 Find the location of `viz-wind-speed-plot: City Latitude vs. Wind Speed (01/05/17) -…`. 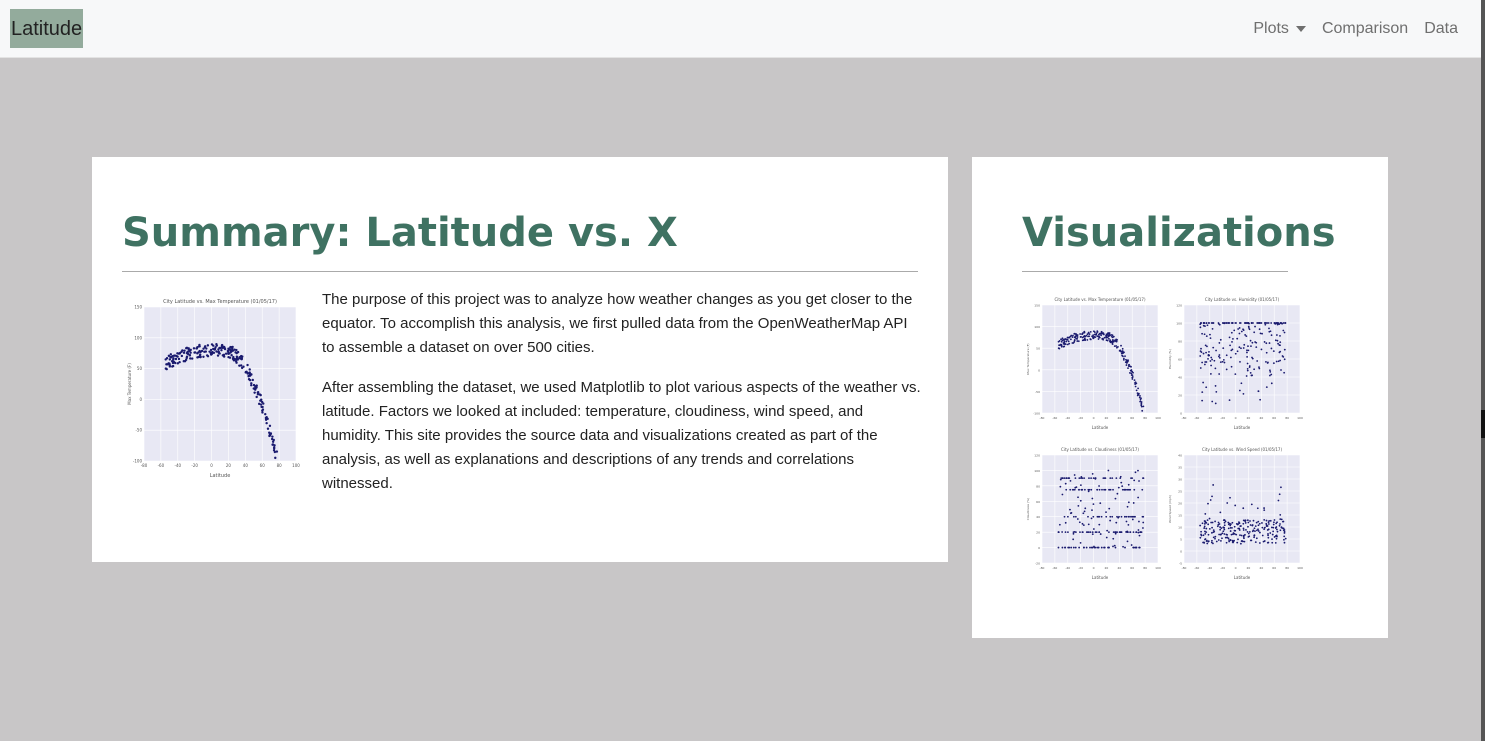

viz-wind-speed-plot: City Latitude vs. Wind Speed (01/05/17) -… is located at coordinates (1236, 513).